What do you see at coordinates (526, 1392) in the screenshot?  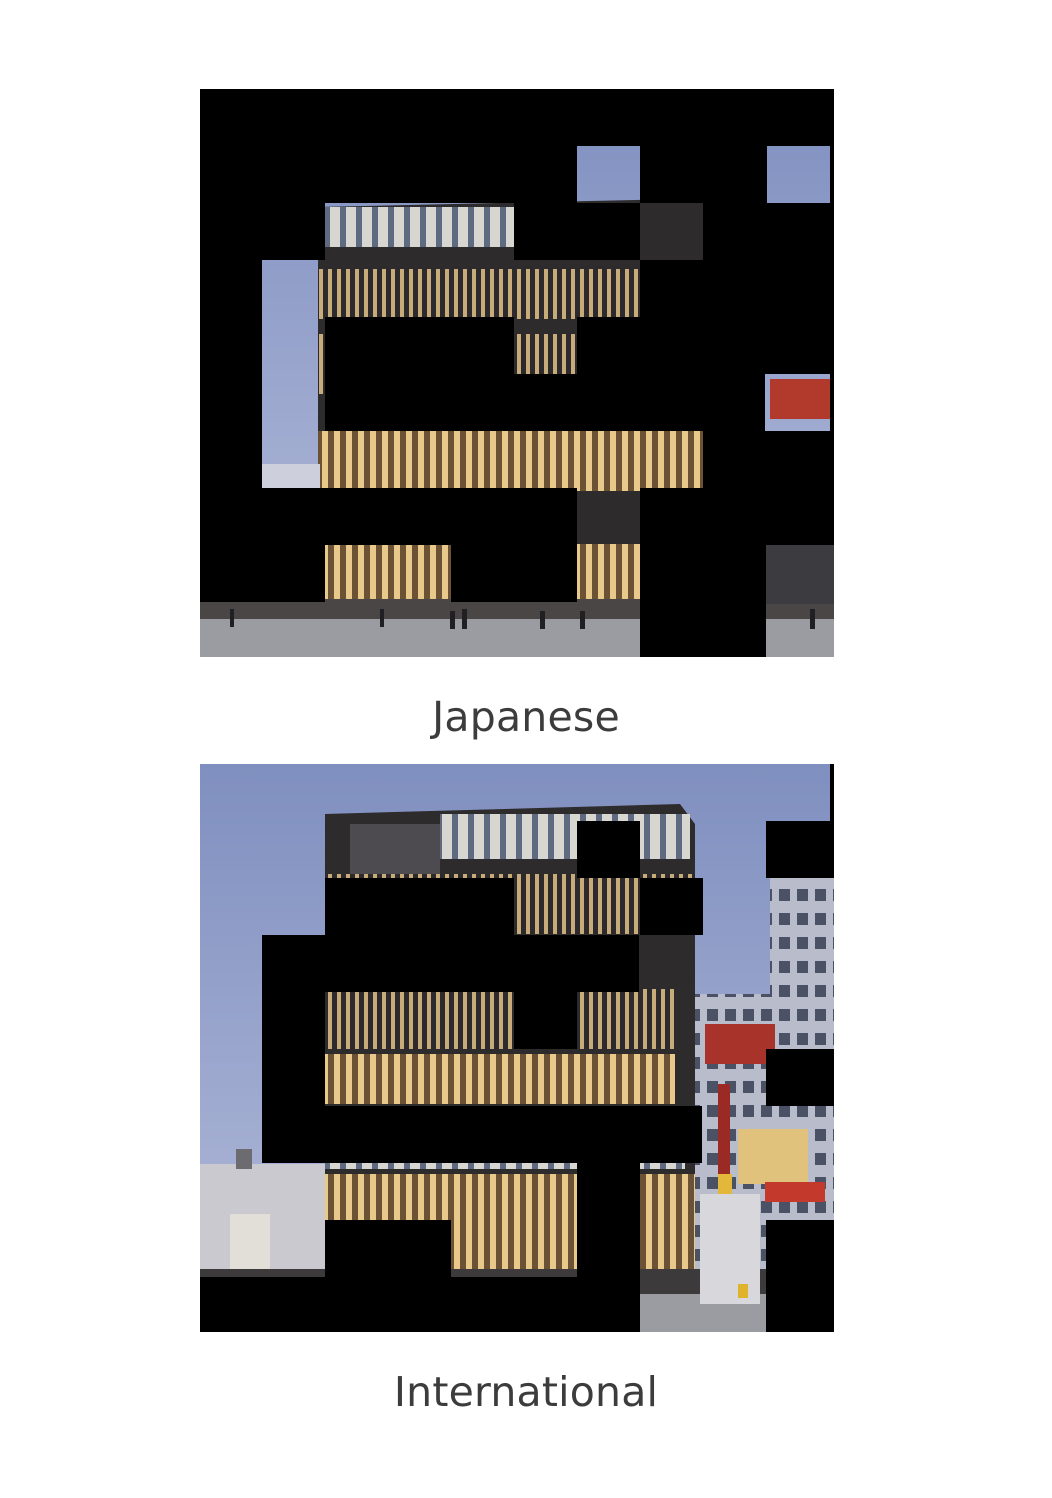 I see `caption-international: International` at bounding box center [526, 1392].